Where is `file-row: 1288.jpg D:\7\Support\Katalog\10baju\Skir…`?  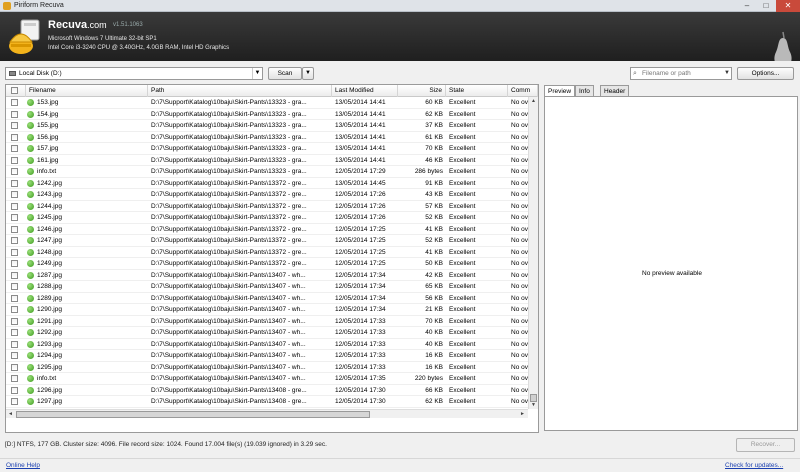
file-row: 1288.jpg D:\7\Support\Katalog\10baju\Skir… is located at coordinates (267, 287).